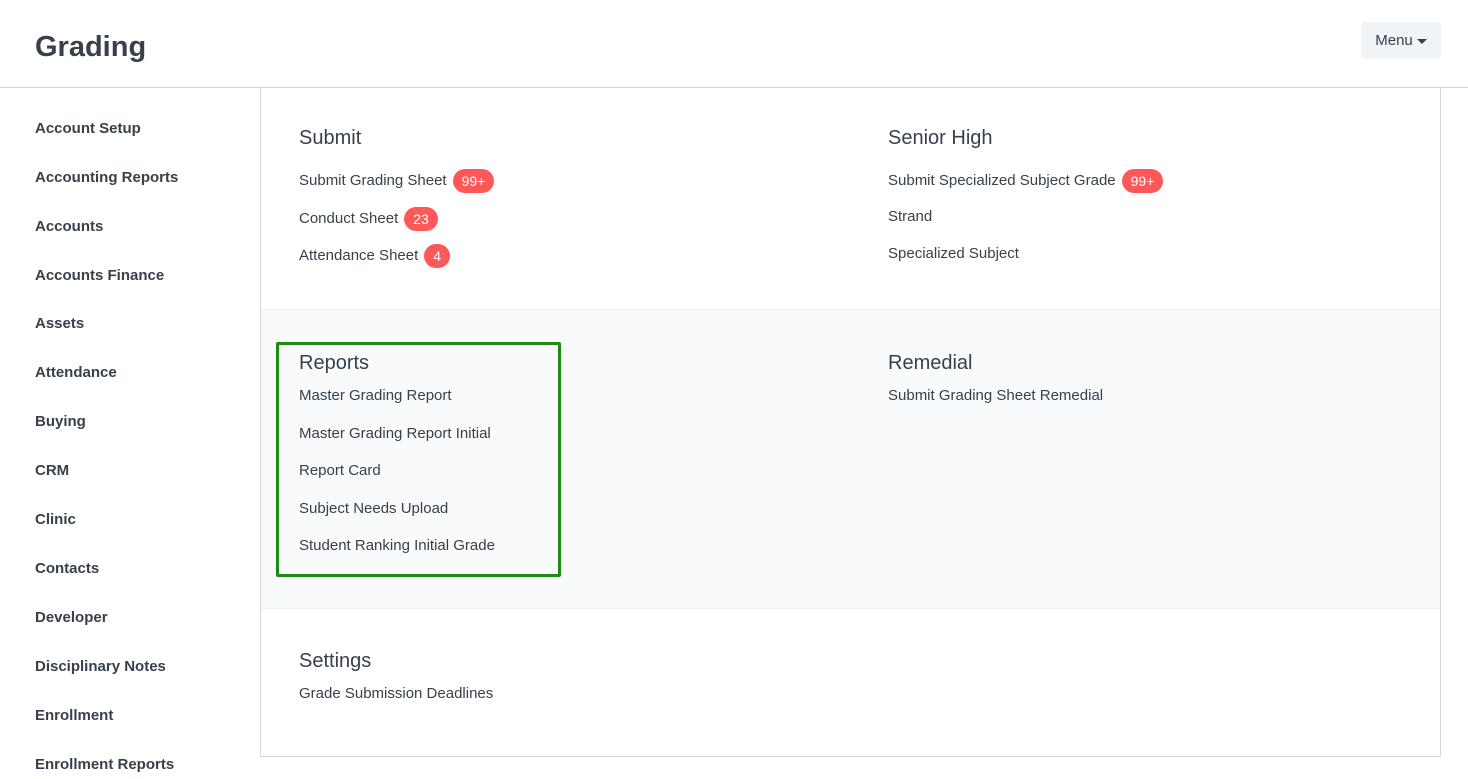 This screenshot has width=1468, height=779. I want to click on link-label: Report Card, so click(340, 470).